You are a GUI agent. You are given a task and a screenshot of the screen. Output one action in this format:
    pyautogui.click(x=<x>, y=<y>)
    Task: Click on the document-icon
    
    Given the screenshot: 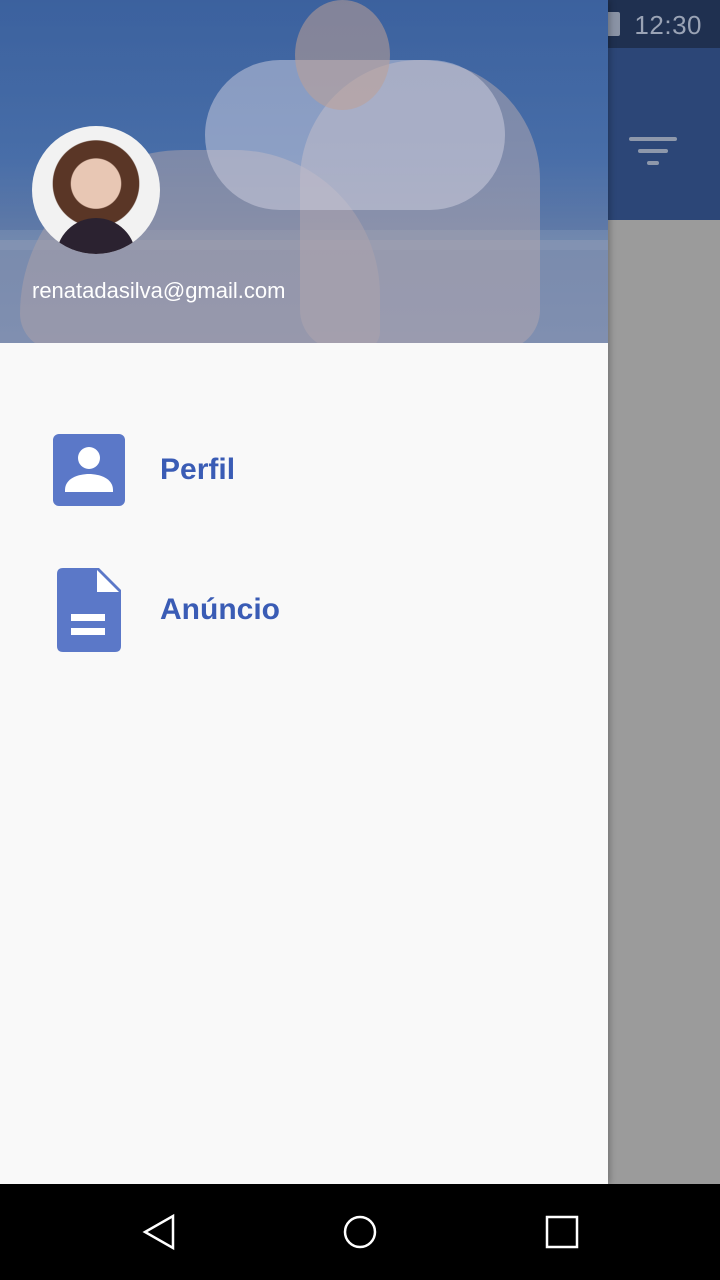 What is the action you would take?
    pyautogui.click(x=89, y=610)
    